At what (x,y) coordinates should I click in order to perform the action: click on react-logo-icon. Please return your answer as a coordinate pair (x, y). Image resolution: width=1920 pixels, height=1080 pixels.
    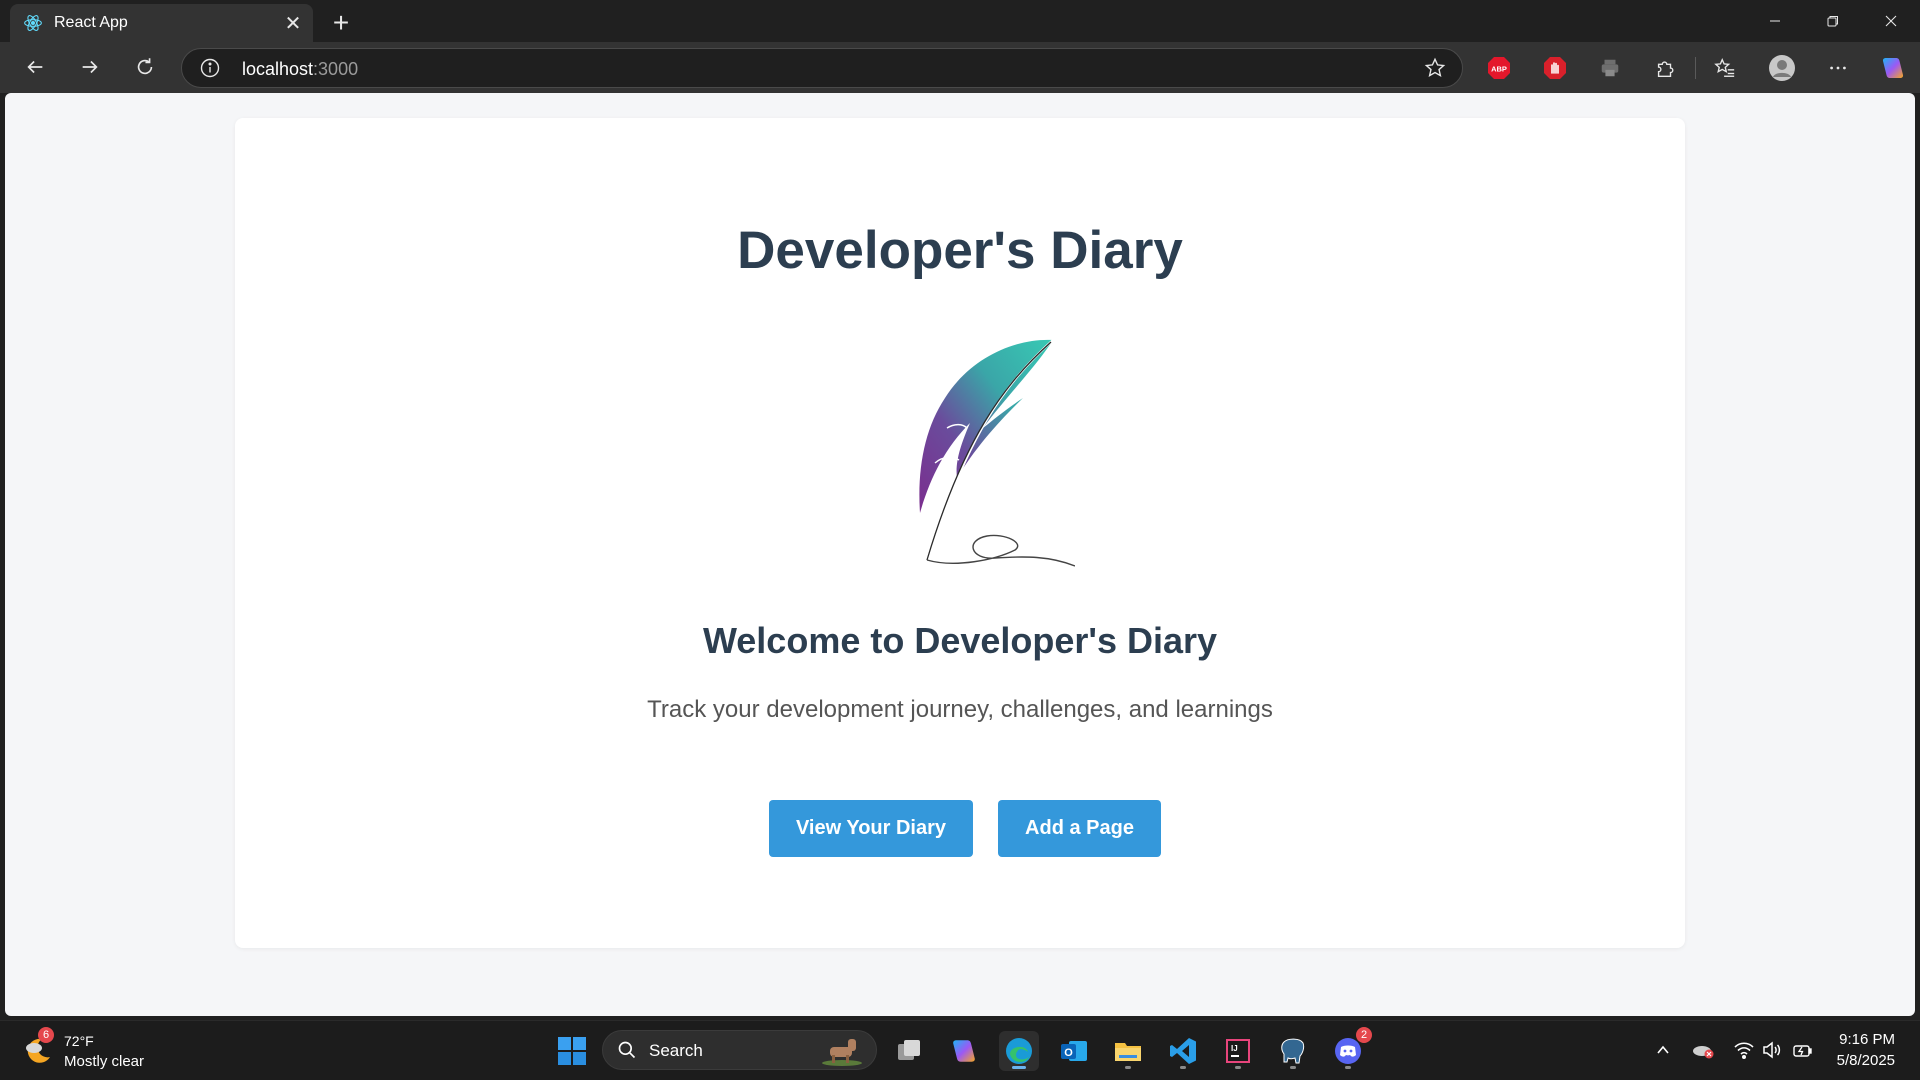
    Looking at the image, I should click on (33, 23).